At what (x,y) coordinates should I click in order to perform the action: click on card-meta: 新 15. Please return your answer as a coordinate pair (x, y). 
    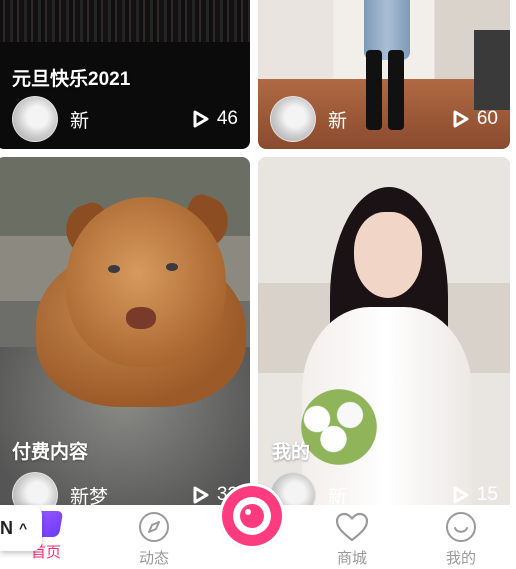
    Looking at the image, I should click on (384, 489).